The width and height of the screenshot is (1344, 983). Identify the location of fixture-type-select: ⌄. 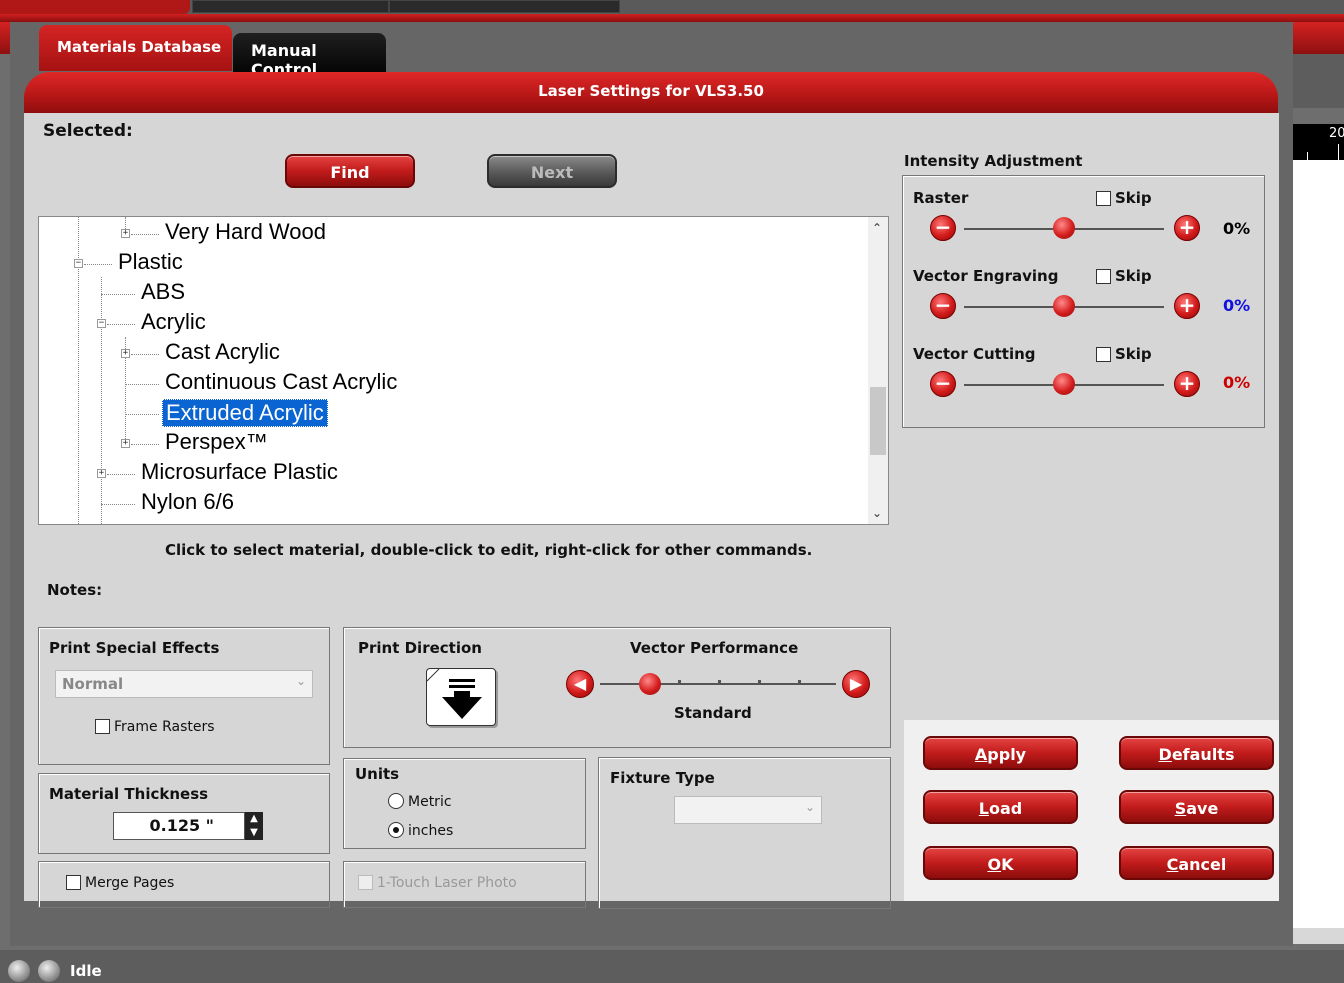
(748, 810).